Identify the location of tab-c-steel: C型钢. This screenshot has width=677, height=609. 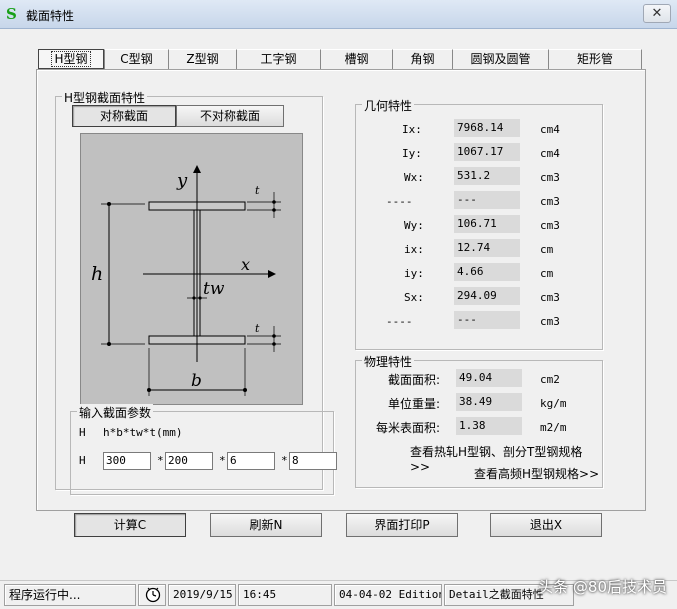
(136, 59).